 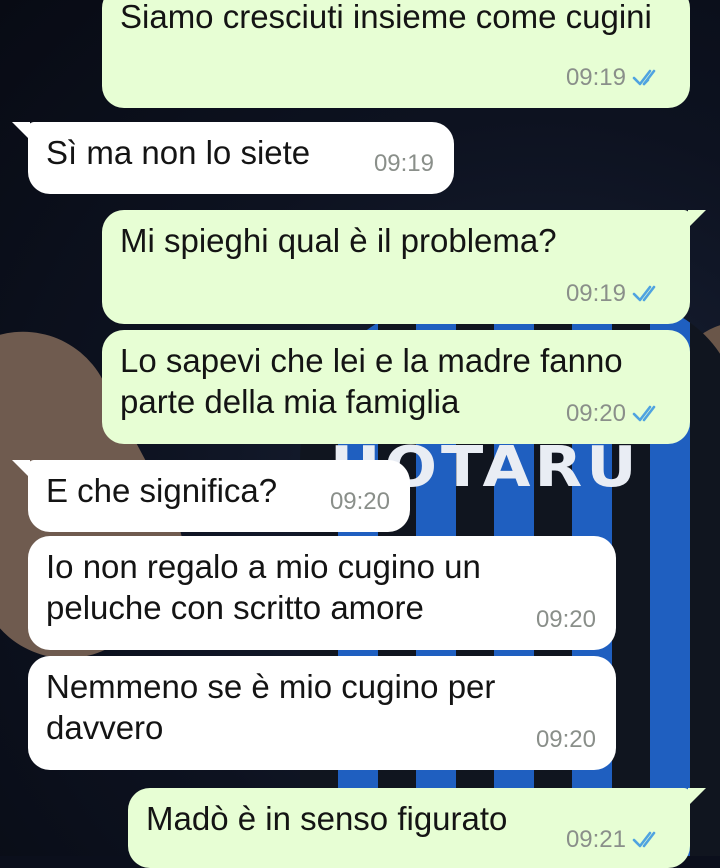 I want to click on message-bubble-incoming: Sì ma non lo siete 09:19, so click(x=233, y=158).